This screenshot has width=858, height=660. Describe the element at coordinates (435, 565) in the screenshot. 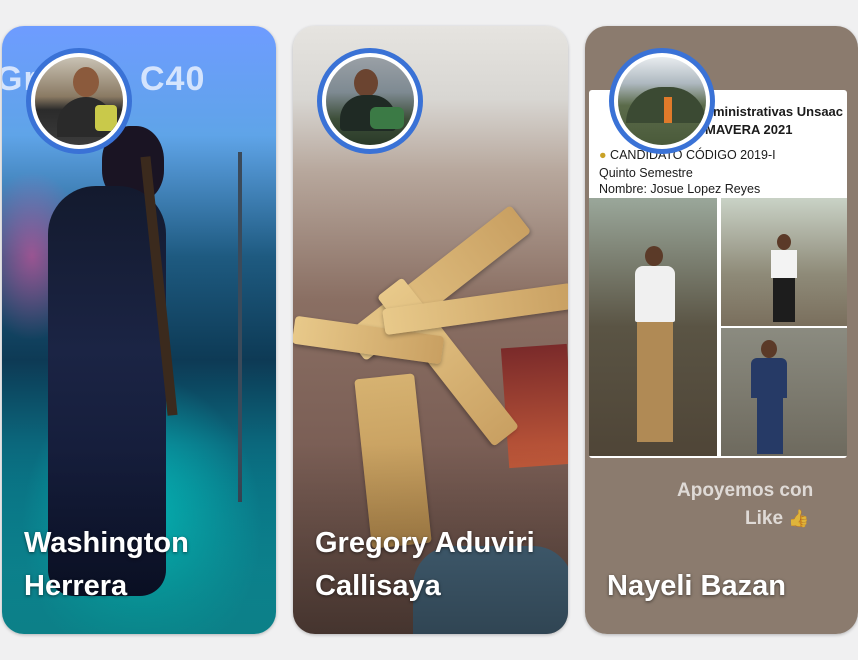

I see `story-author-name: Gregory Aduviri Callisaya` at that location.